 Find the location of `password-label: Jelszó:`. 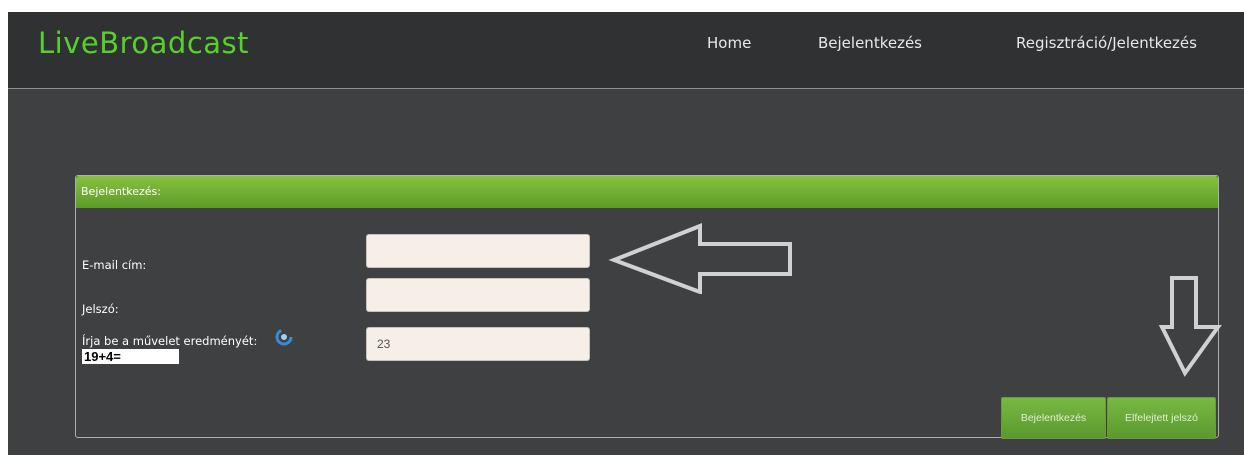

password-label: Jelszó: is located at coordinates (100, 309).